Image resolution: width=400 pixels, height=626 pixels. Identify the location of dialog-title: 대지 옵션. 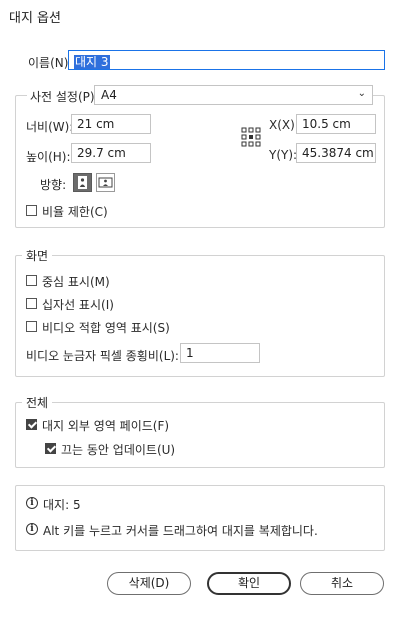
(35, 18).